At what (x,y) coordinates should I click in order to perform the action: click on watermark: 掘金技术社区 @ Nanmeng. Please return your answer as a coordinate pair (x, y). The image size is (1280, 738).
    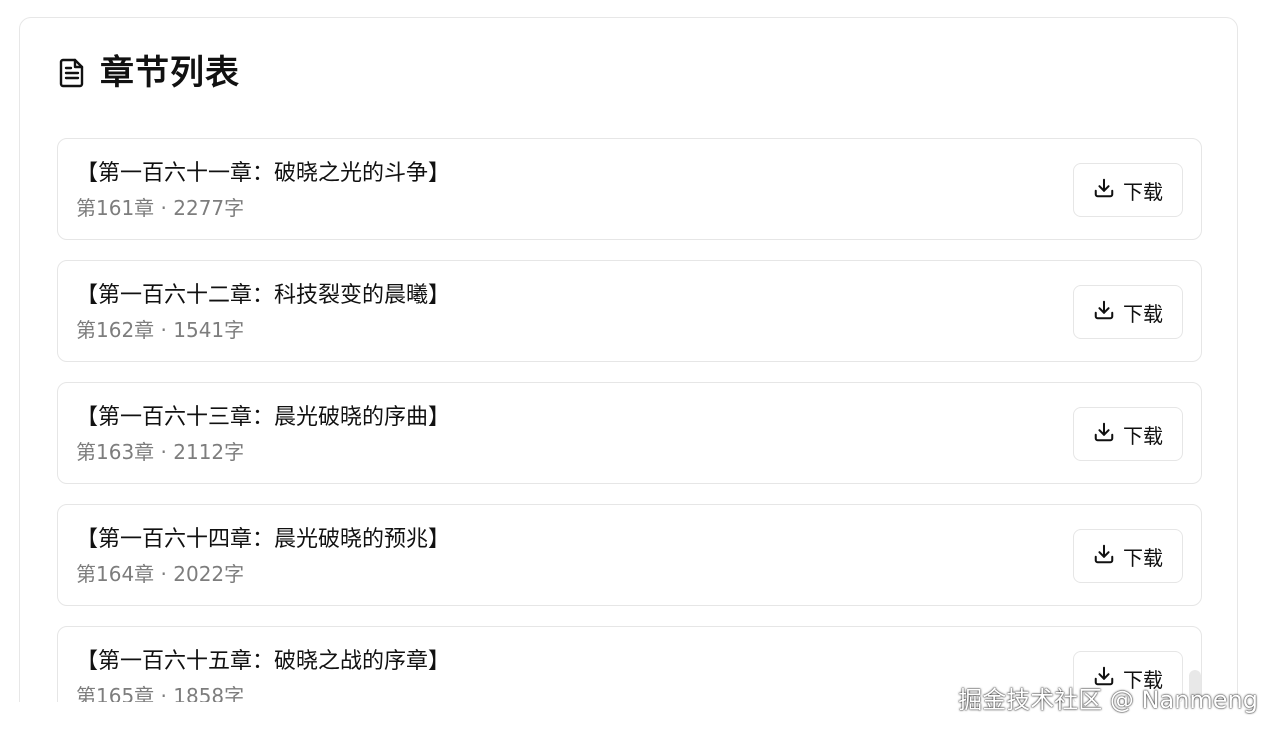
    Looking at the image, I should click on (1108, 700).